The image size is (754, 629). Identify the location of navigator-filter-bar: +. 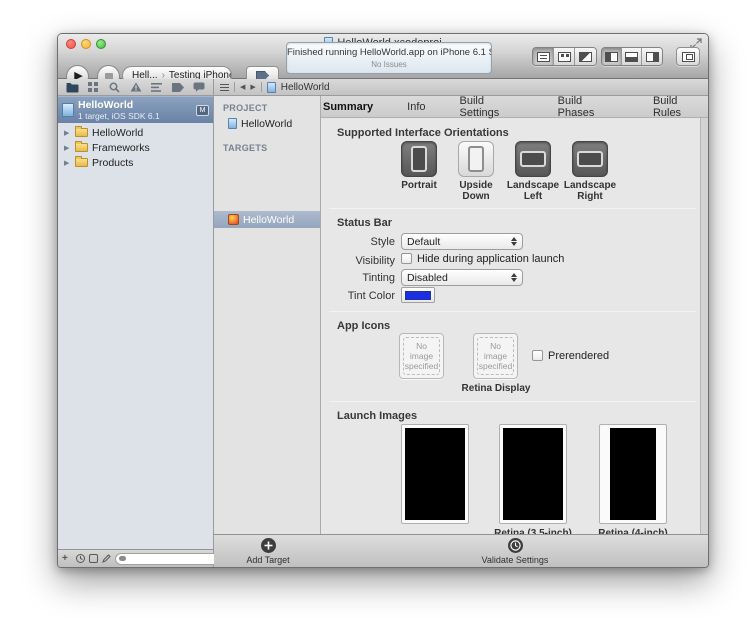
(152, 558).